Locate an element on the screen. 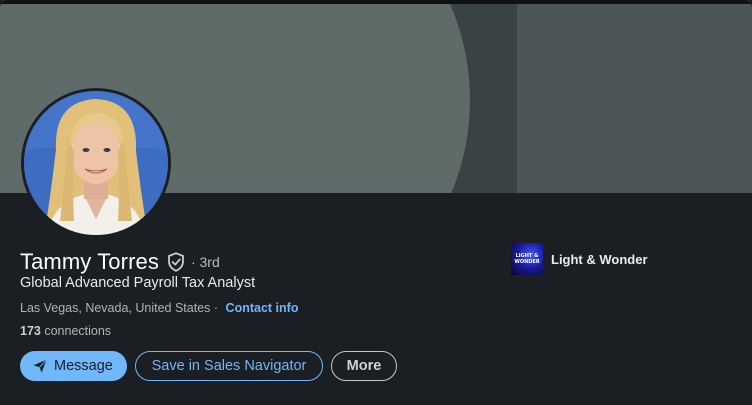 This screenshot has height=405, width=752. name-row: Tammy Torres · 3rd is located at coordinates (120, 262).